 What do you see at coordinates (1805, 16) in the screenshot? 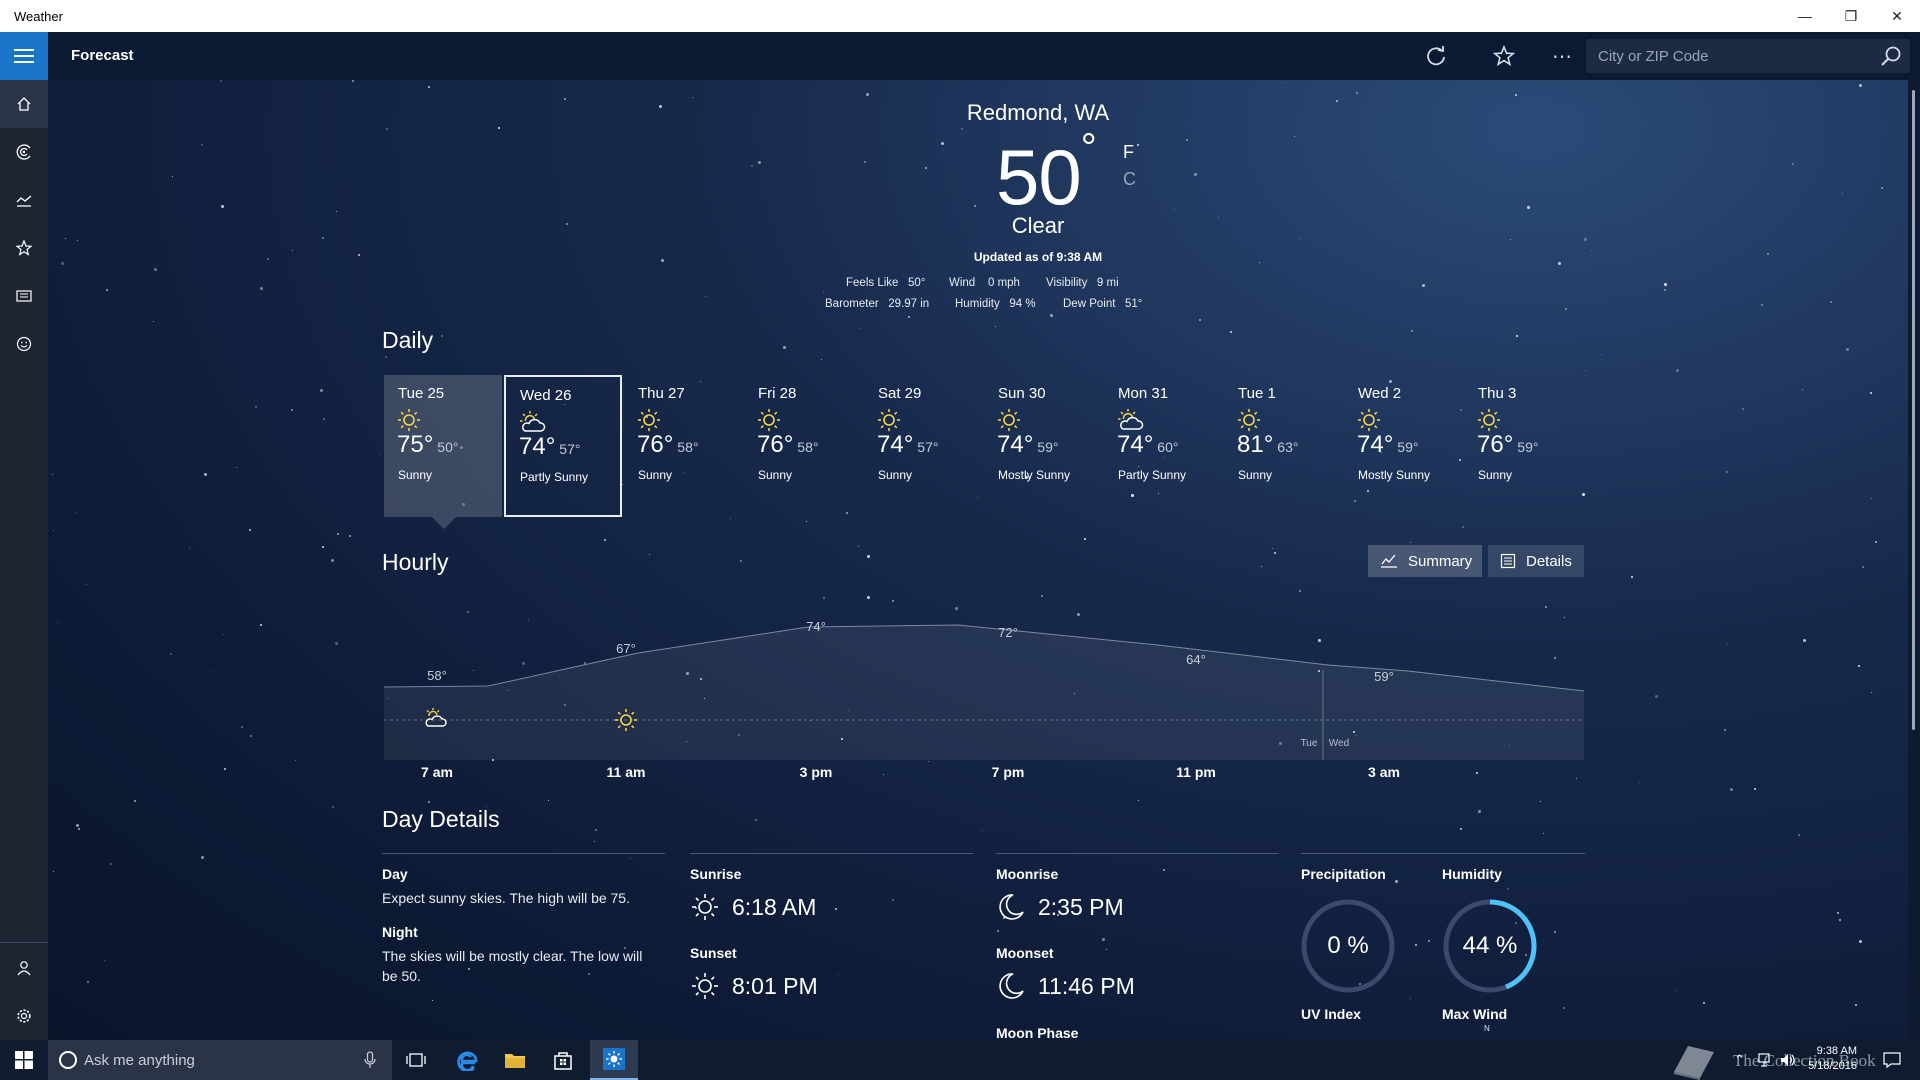
I see `minimize-button: —` at bounding box center [1805, 16].